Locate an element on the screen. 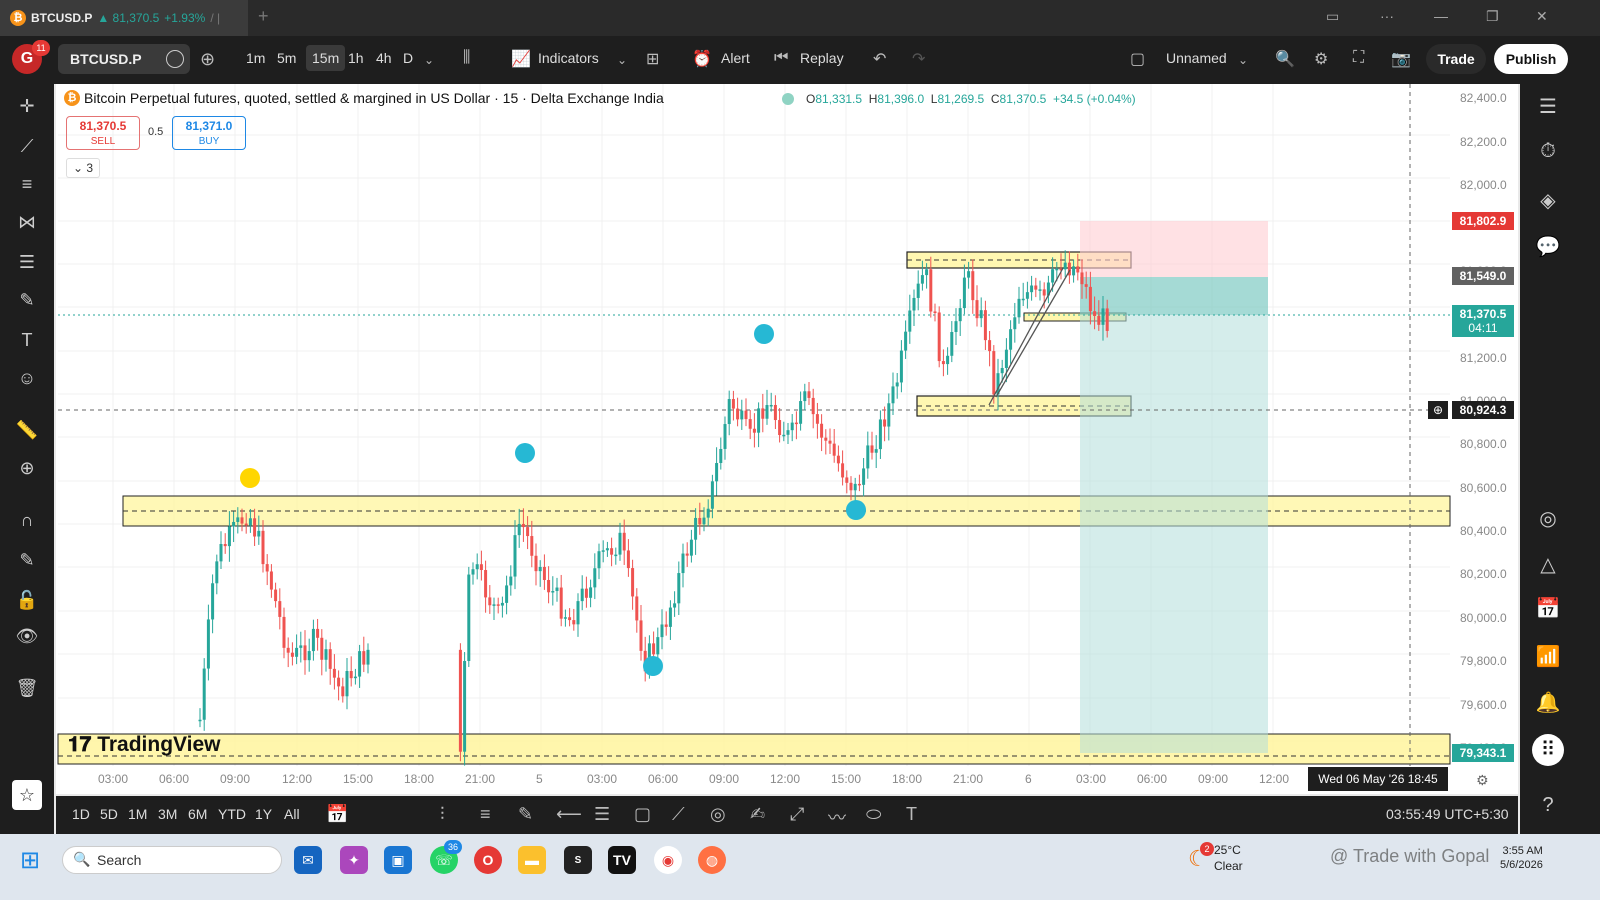  add-alert-plus-icon: ⊕ is located at coordinates (1438, 410).